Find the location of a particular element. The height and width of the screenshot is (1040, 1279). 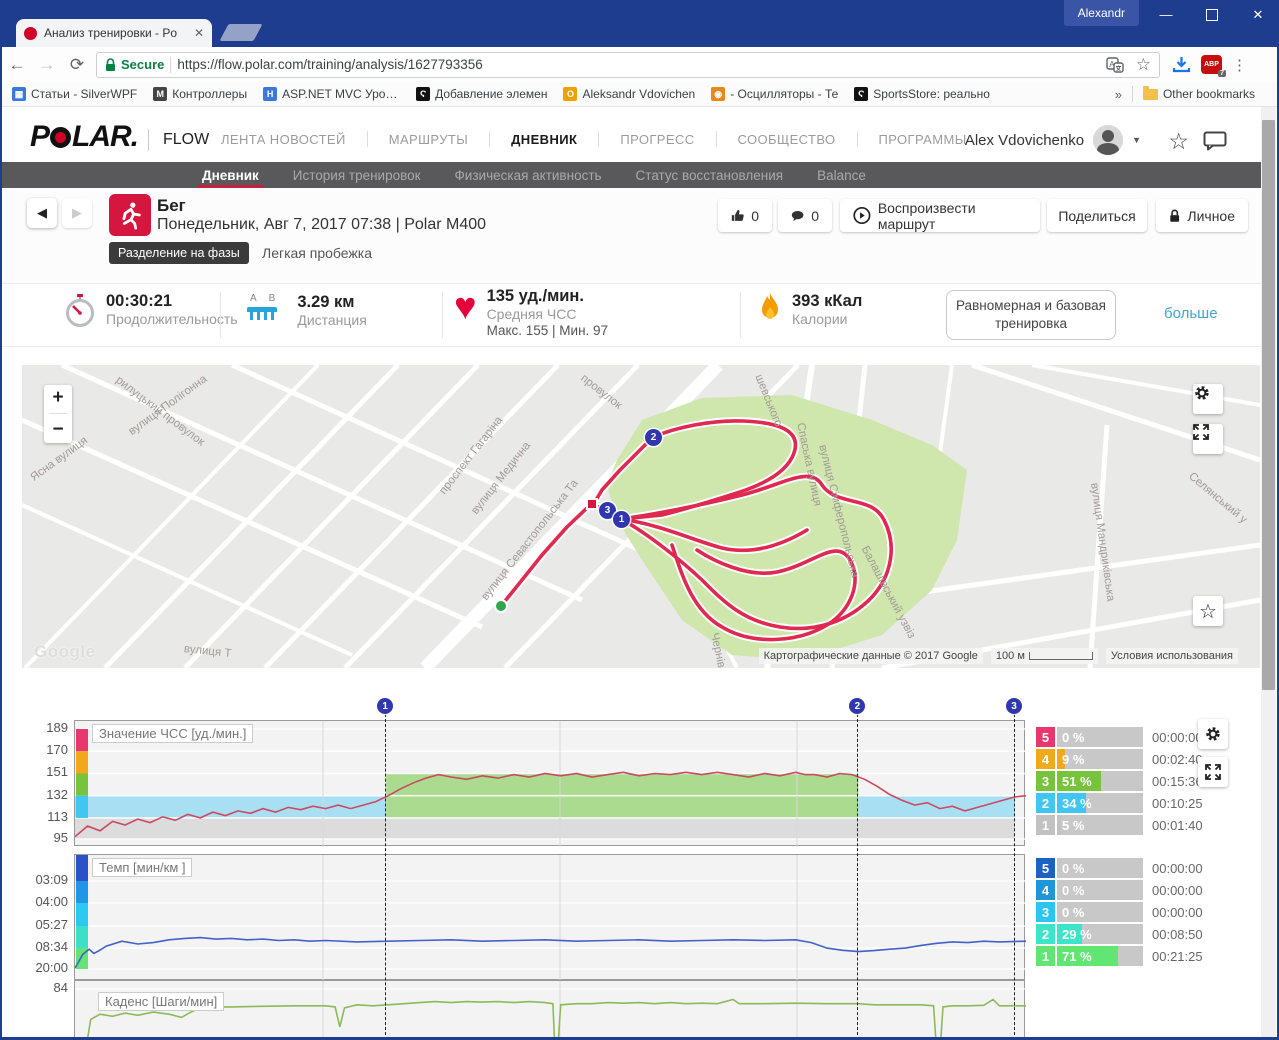

play-route-button: Воспроизвести маршрут is located at coordinates (940, 215).